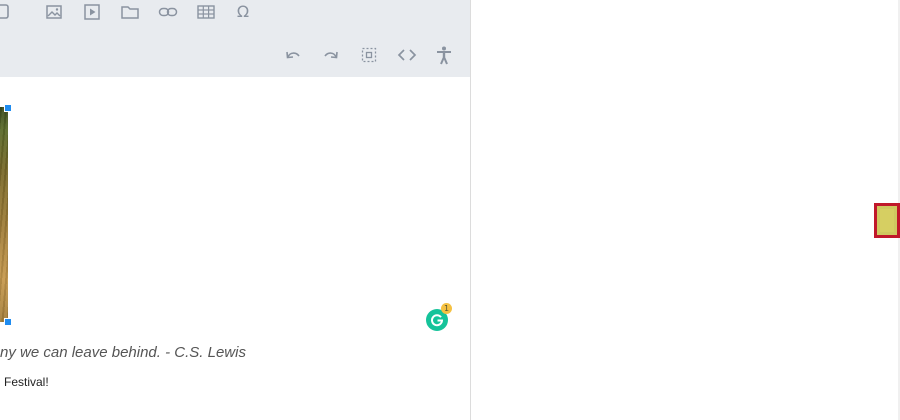 This screenshot has width=900, height=420. I want to click on checkbox-icon, so click(6, 12).